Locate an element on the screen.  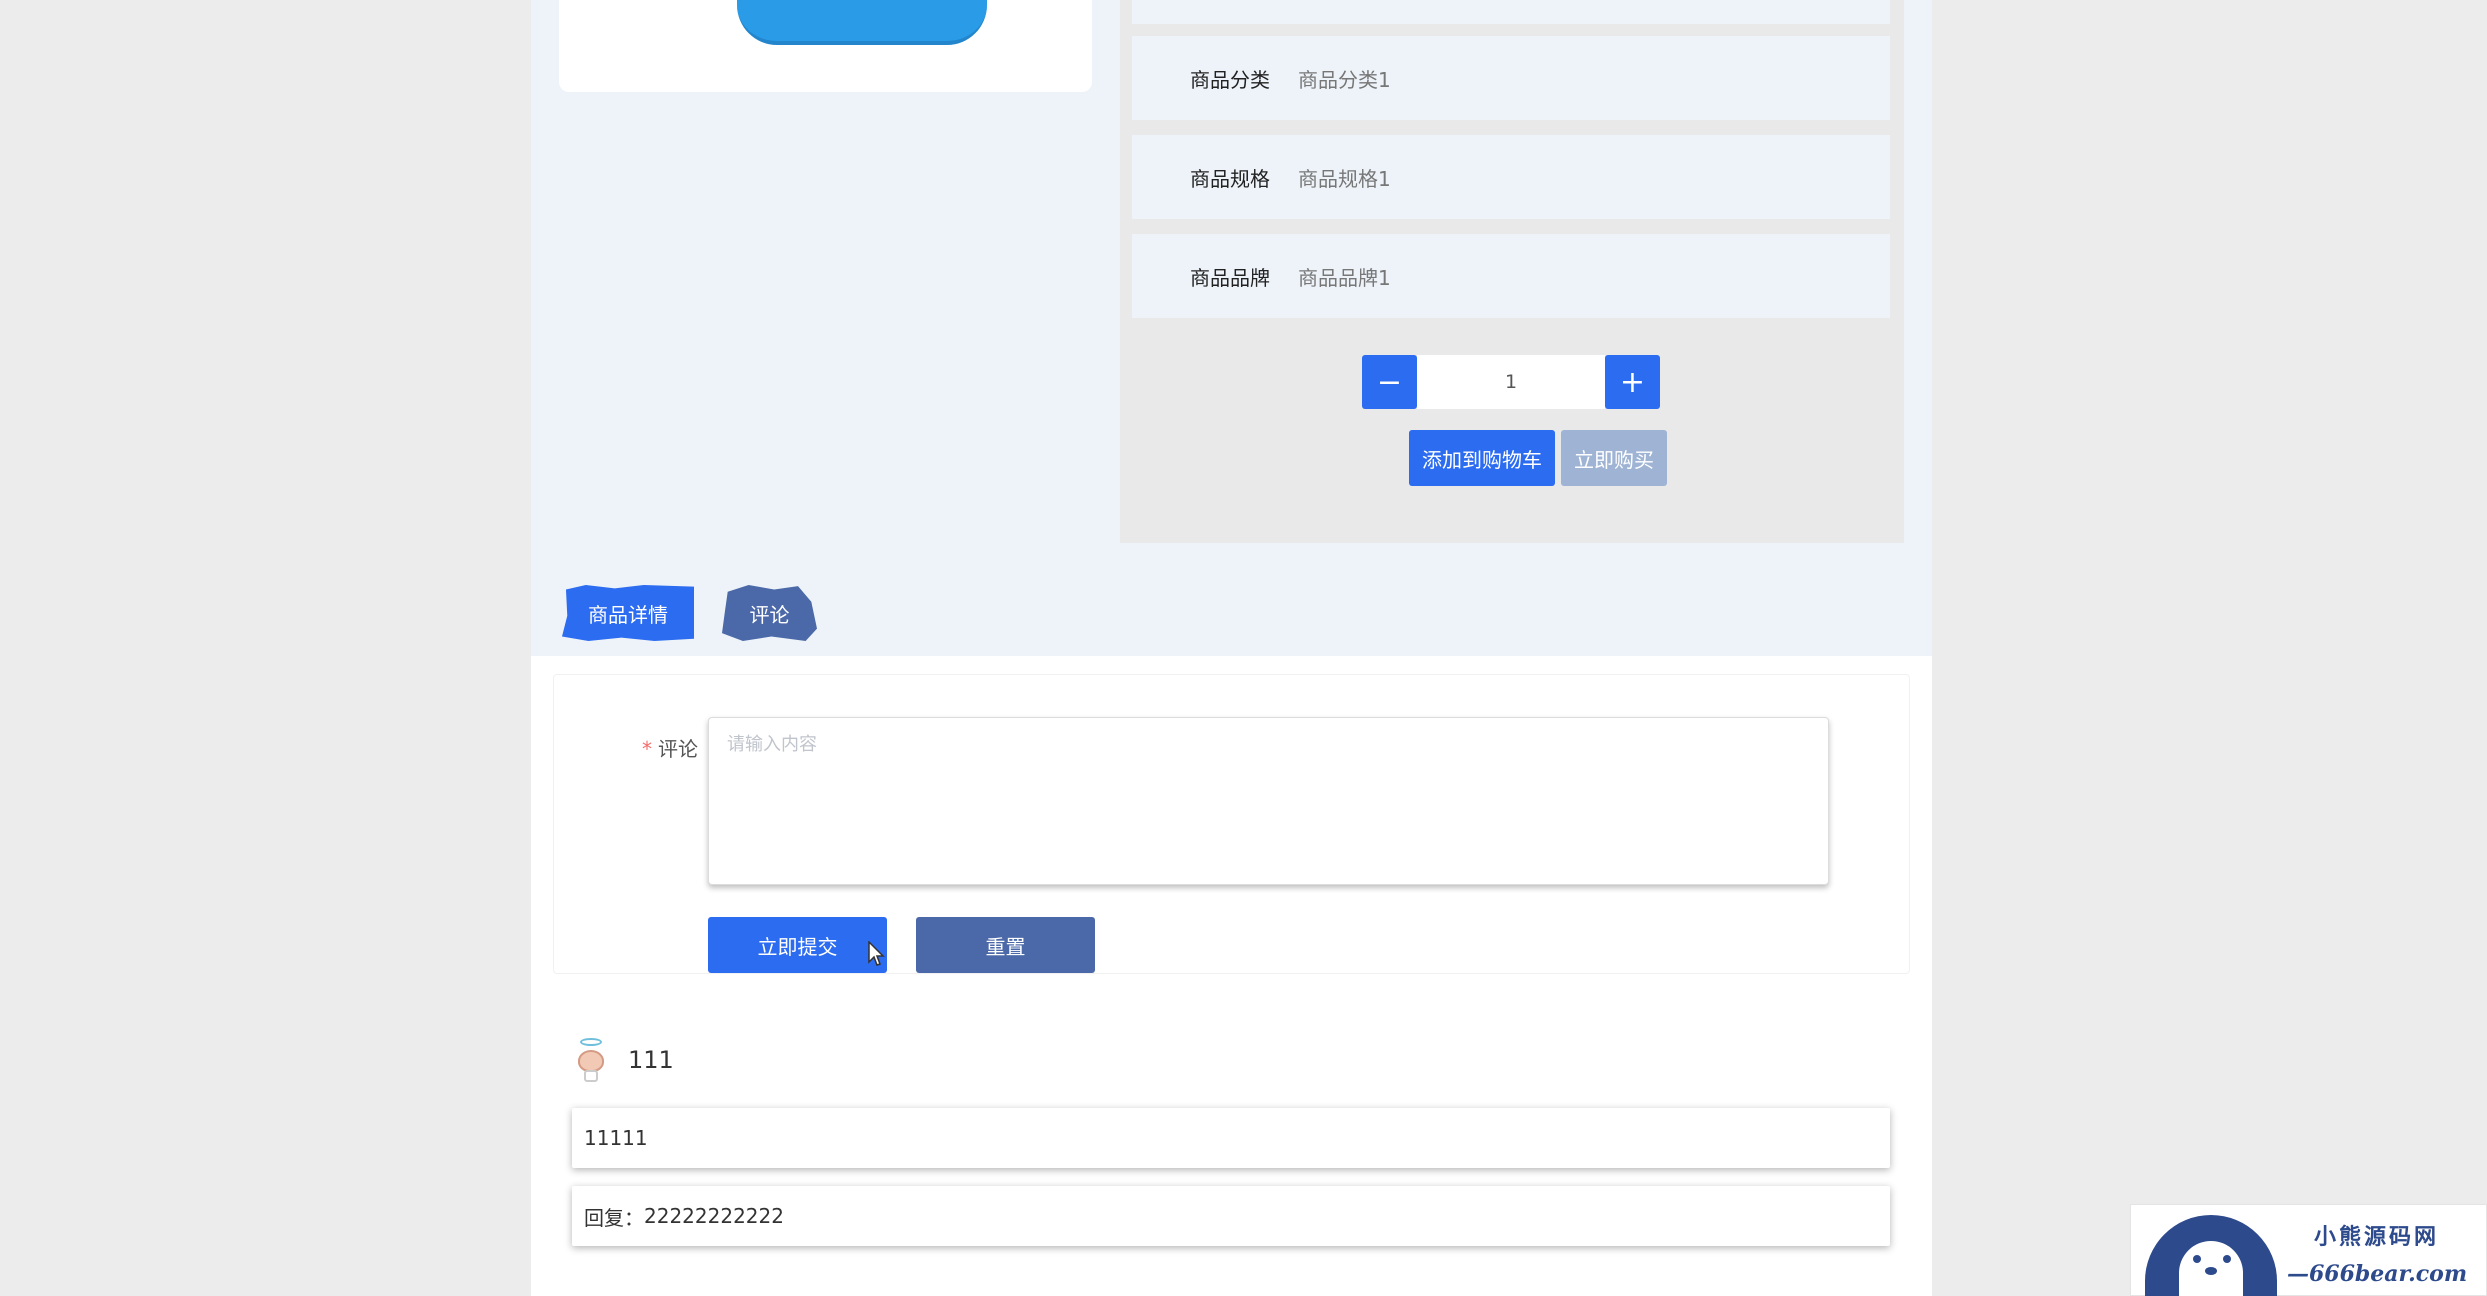
reset-button: 重置 is located at coordinates (1005, 945).